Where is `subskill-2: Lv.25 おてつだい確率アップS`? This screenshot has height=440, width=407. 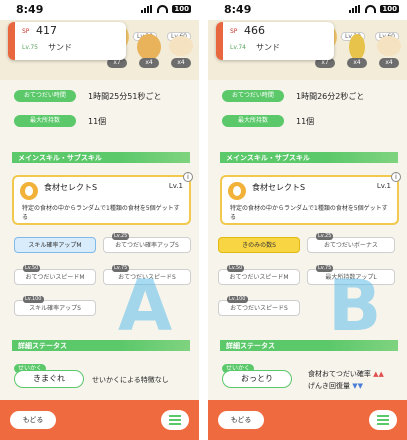 subskill-2: Lv.25 おてつだい確率アップS is located at coordinates (147, 243).